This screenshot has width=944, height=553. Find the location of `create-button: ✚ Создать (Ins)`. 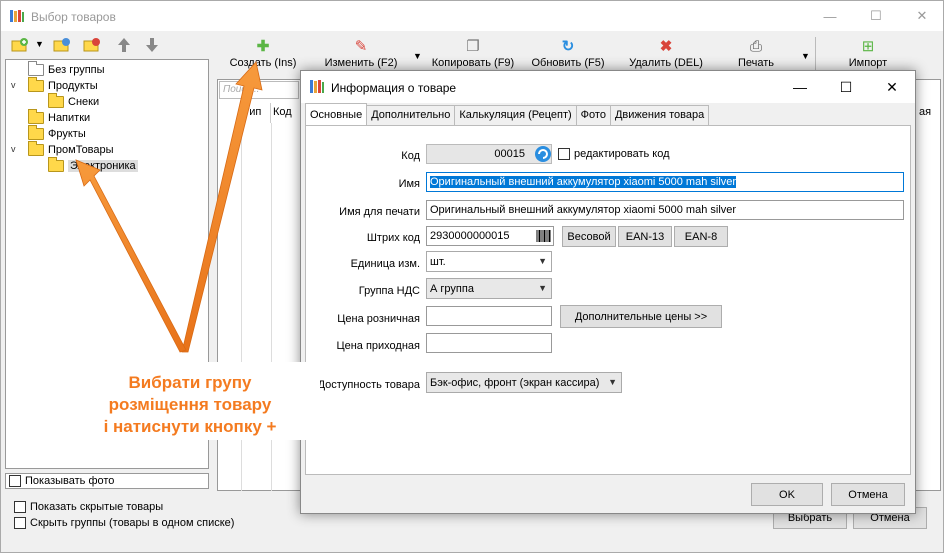

create-button: ✚ Создать (Ins) is located at coordinates (263, 54).